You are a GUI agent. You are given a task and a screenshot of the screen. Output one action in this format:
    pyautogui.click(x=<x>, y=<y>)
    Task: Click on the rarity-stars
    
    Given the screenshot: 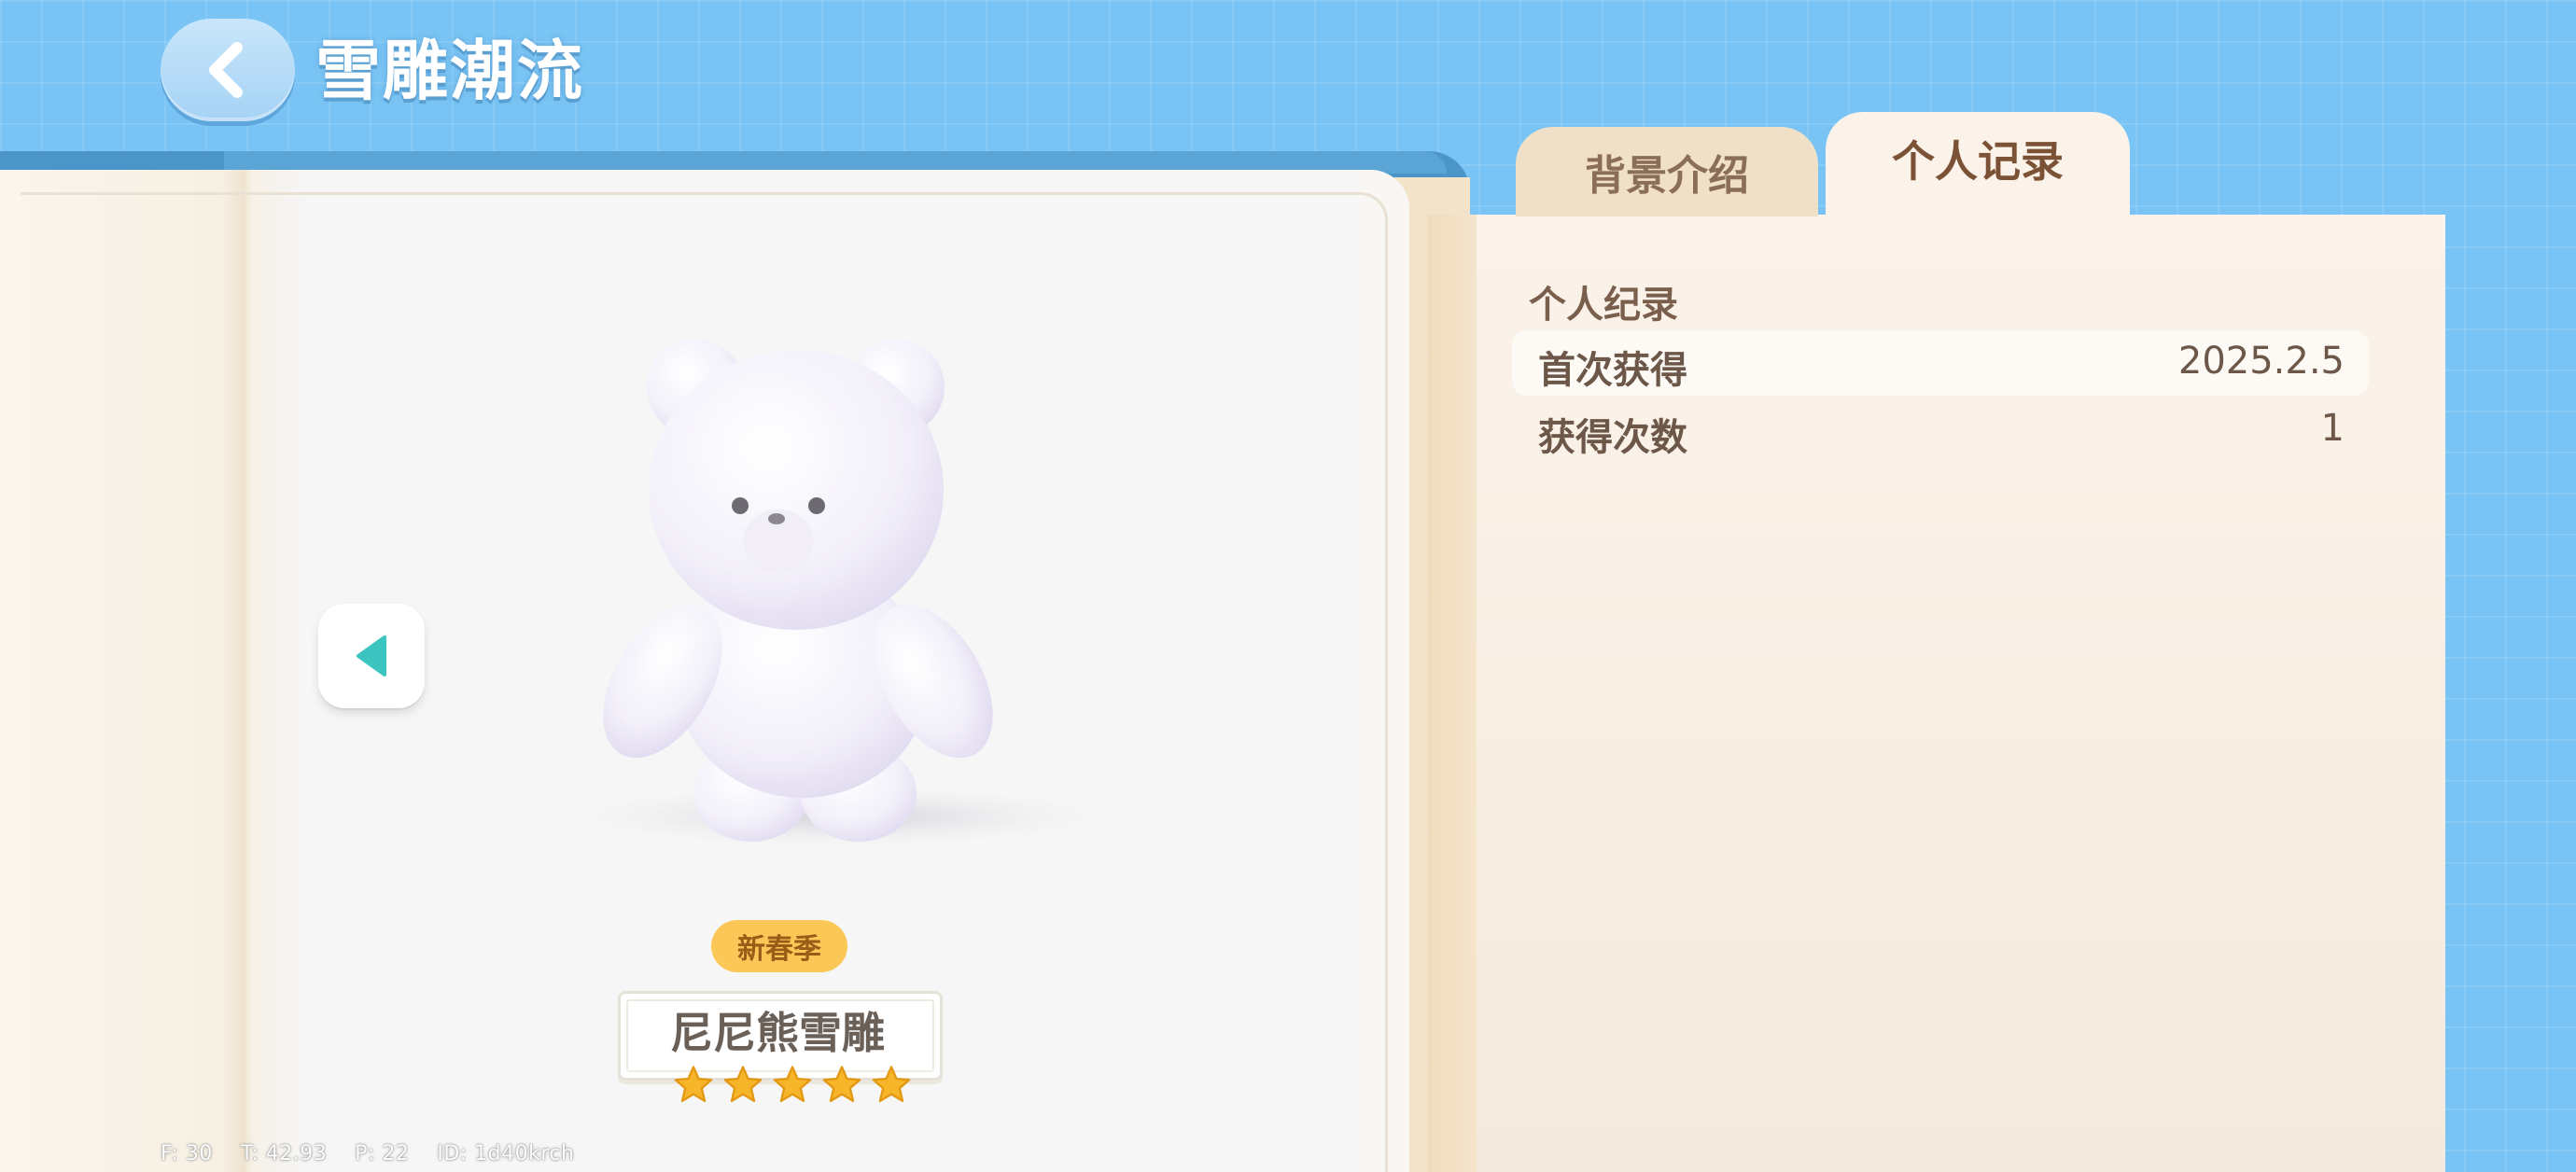 What is the action you would take?
    pyautogui.click(x=792, y=1087)
    